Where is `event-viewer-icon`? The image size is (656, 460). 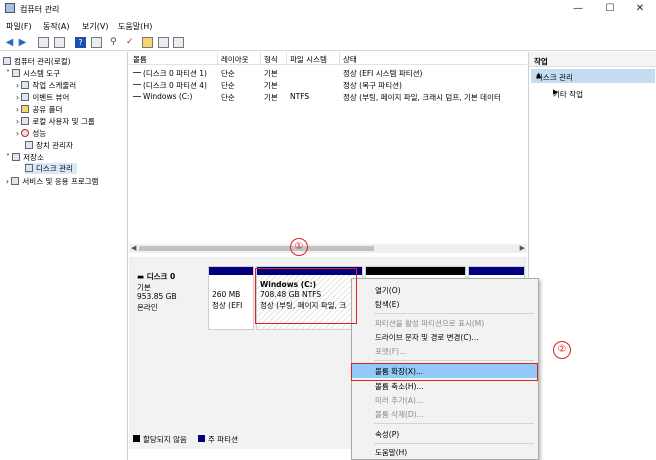 event-viewer-icon is located at coordinates (25, 97).